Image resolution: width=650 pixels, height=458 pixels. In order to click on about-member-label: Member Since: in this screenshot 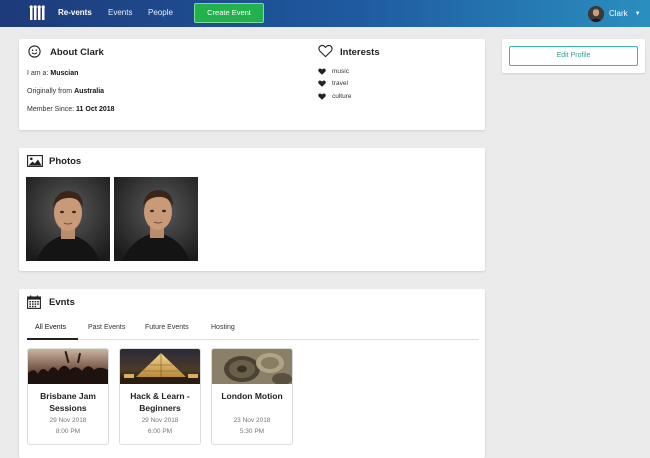, I will do `click(51, 109)`.